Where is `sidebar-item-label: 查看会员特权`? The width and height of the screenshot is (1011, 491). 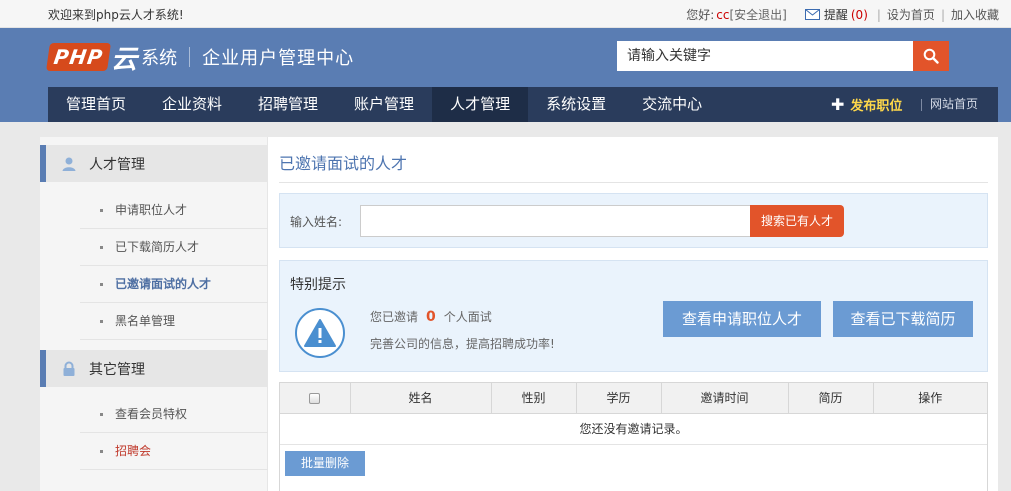
sidebar-item-label: 查看会员特权 is located at coordinates (151, 414).